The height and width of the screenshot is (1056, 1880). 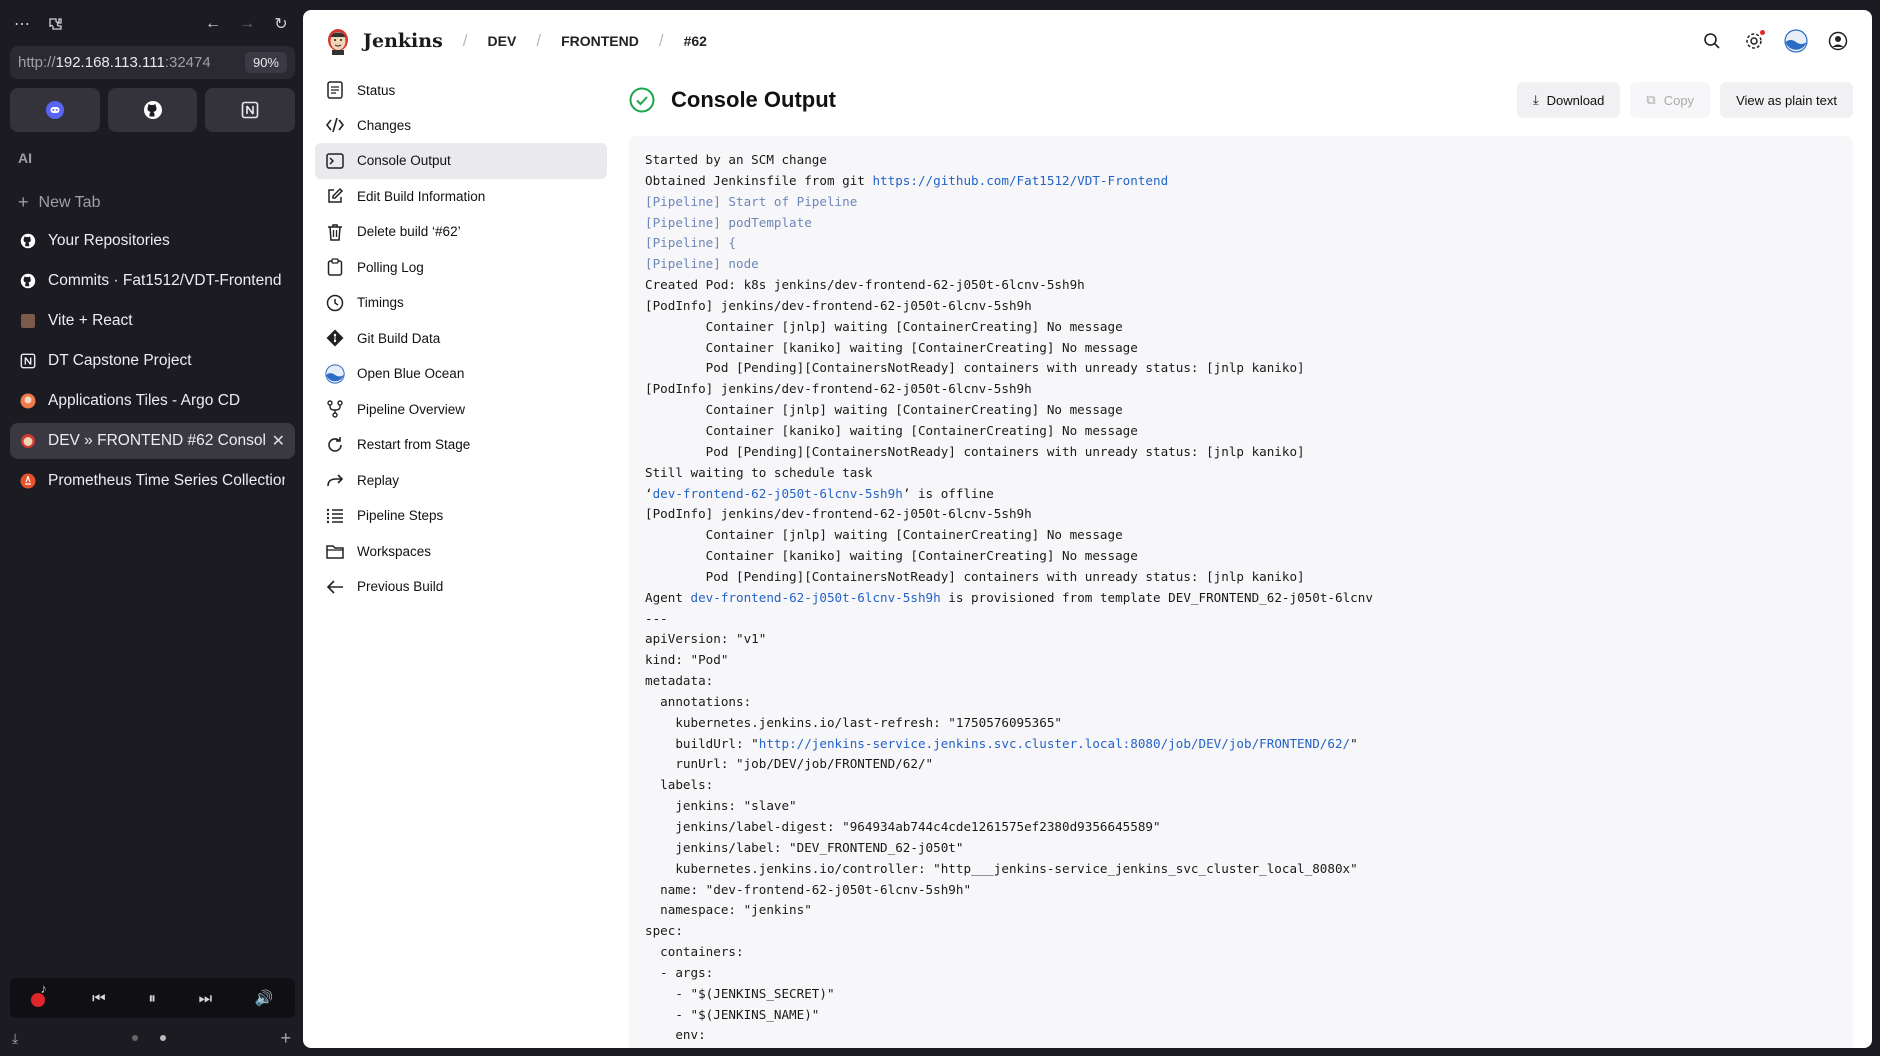 What do you see at coordinates (55, 110) in the screenshot?
I see `pinned-discord` at bounding box center [55, 110].